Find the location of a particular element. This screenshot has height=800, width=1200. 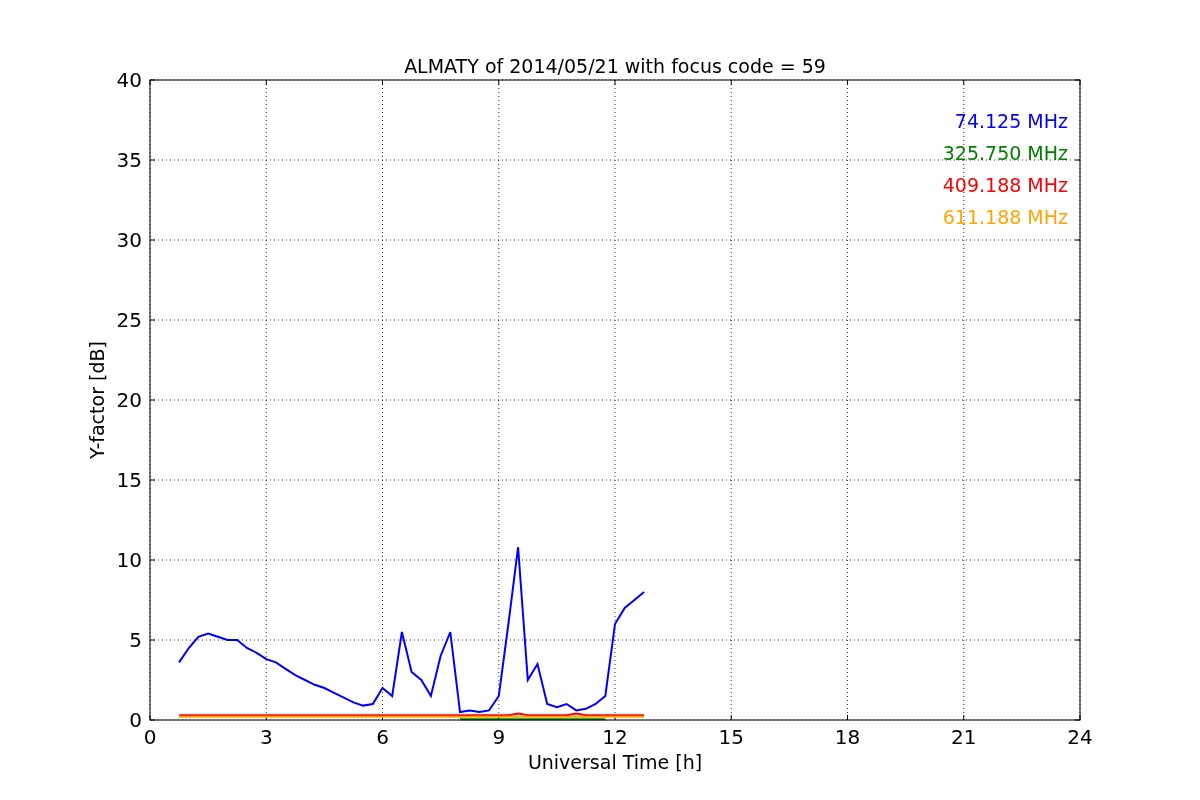

chart-title: ALMATY of 2014/05/21 with focus code = 59 is located at coordinates (615, 66).